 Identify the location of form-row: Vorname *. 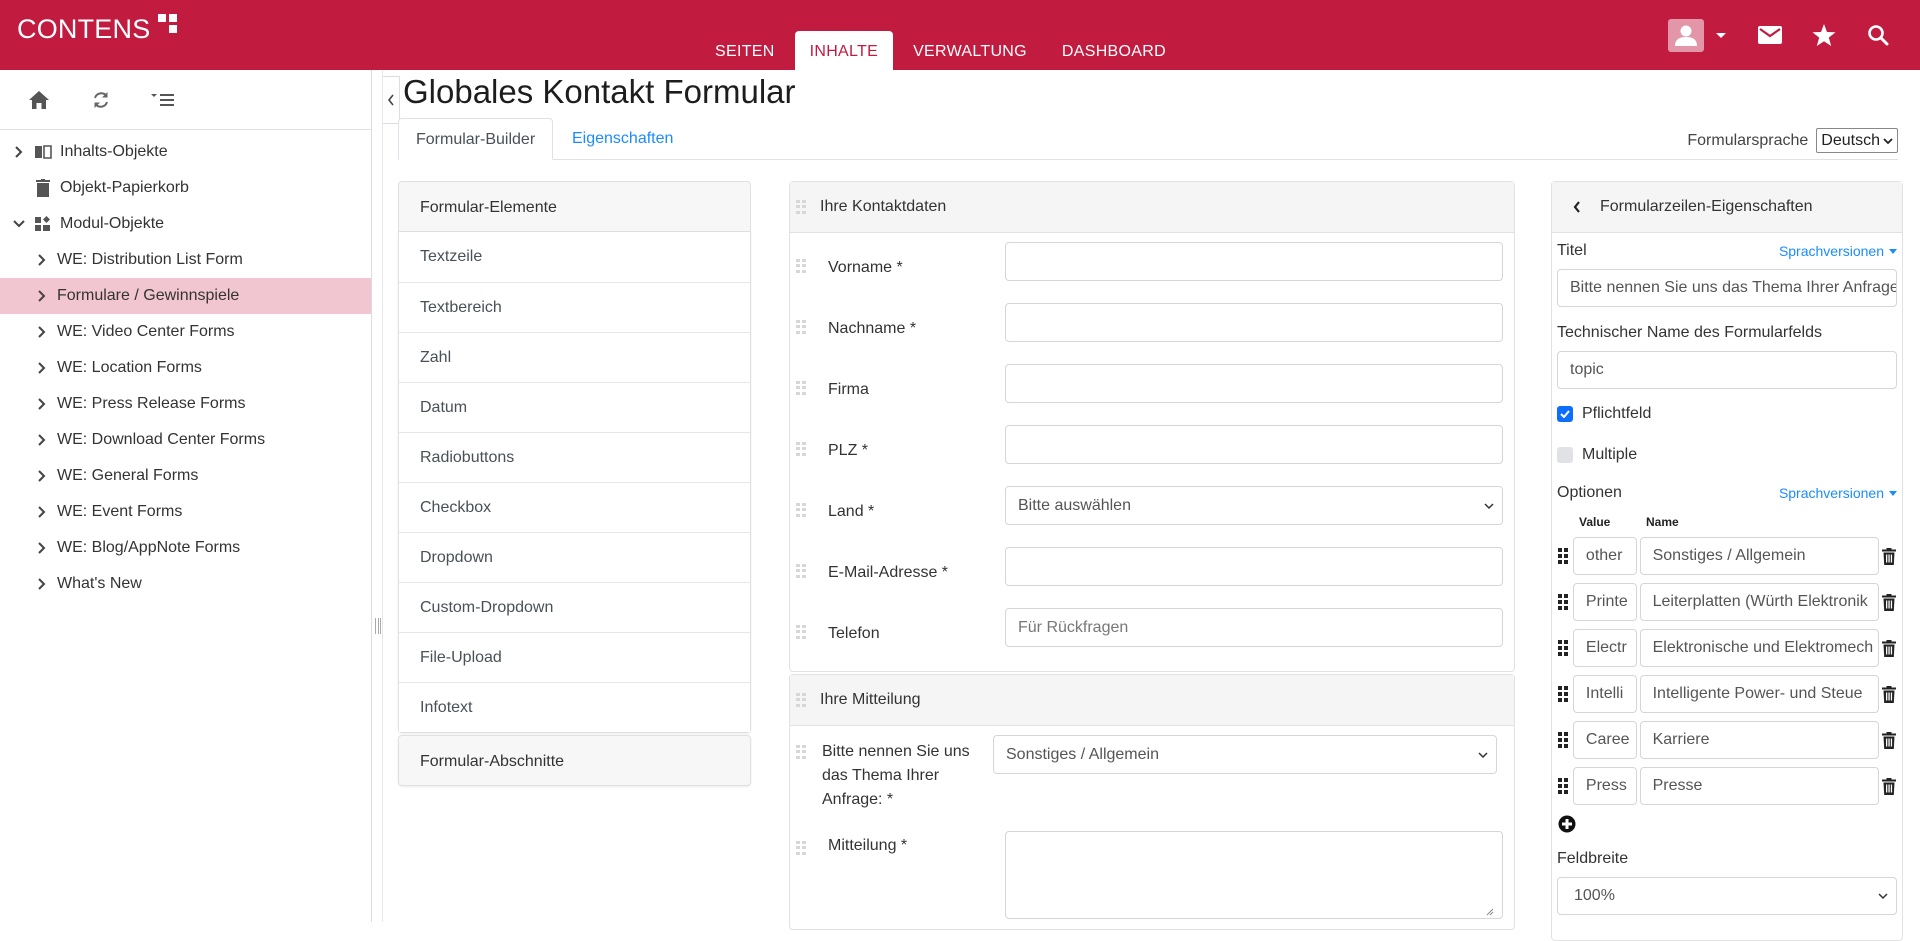
(1152, 272).